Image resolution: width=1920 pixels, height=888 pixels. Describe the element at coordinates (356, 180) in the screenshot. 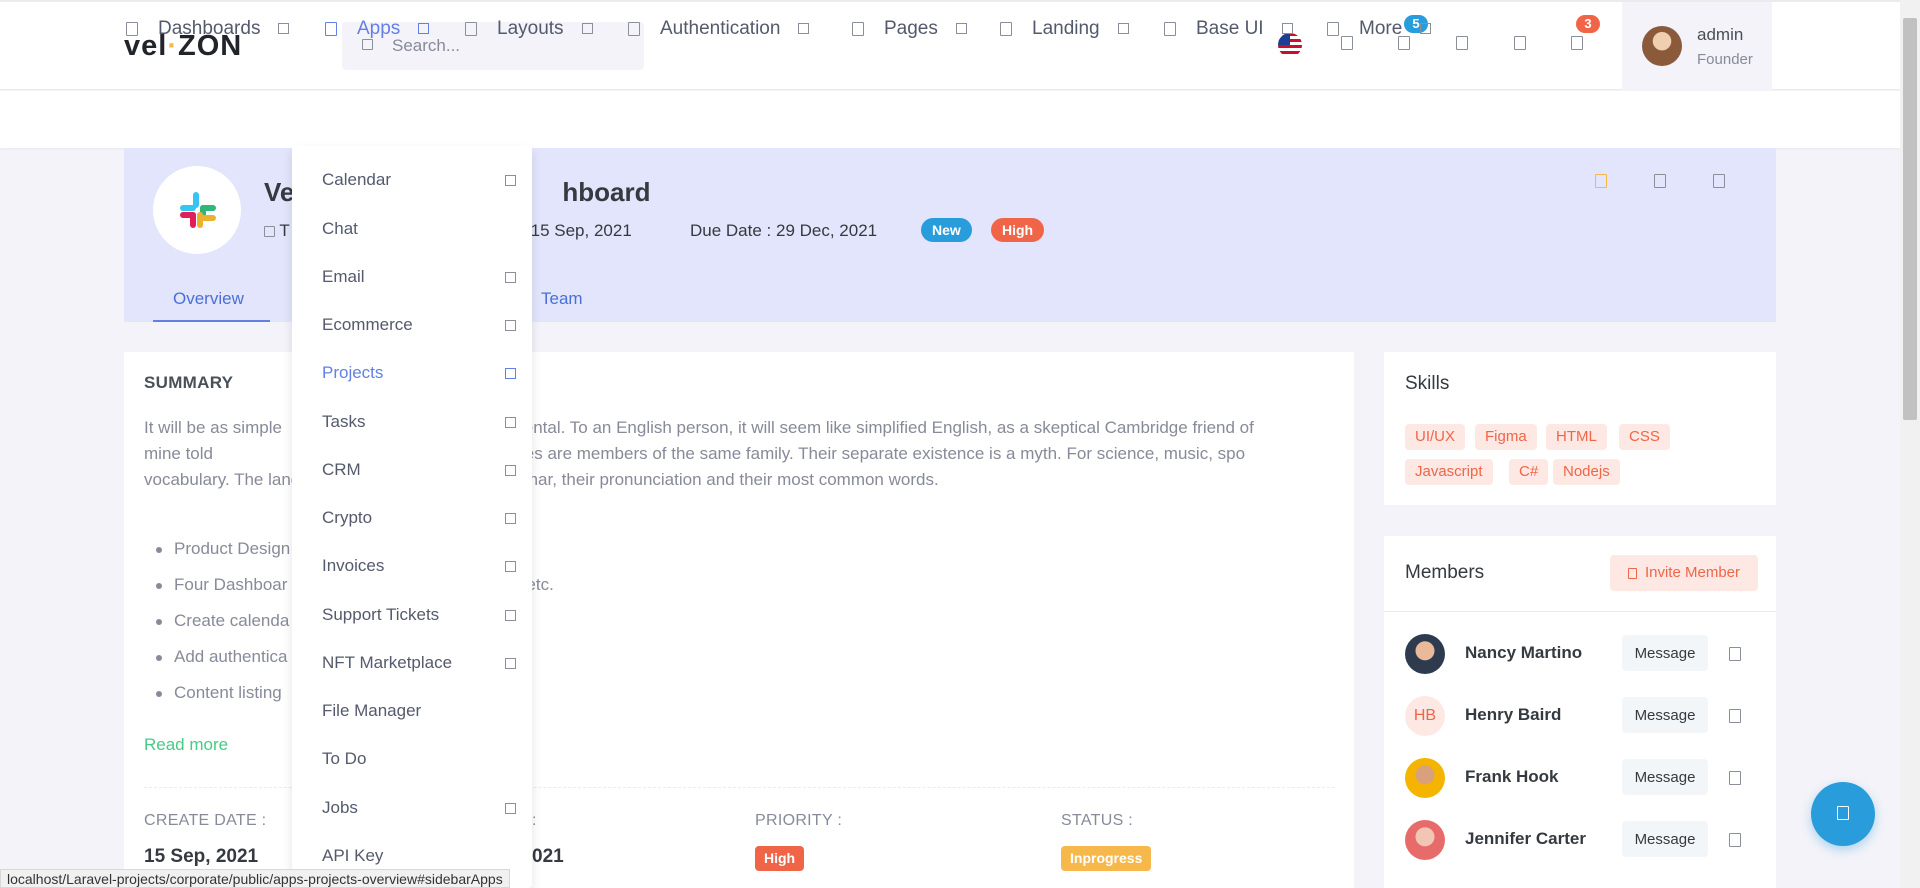

I see `menu-item-calendar: Calendar` at that location.